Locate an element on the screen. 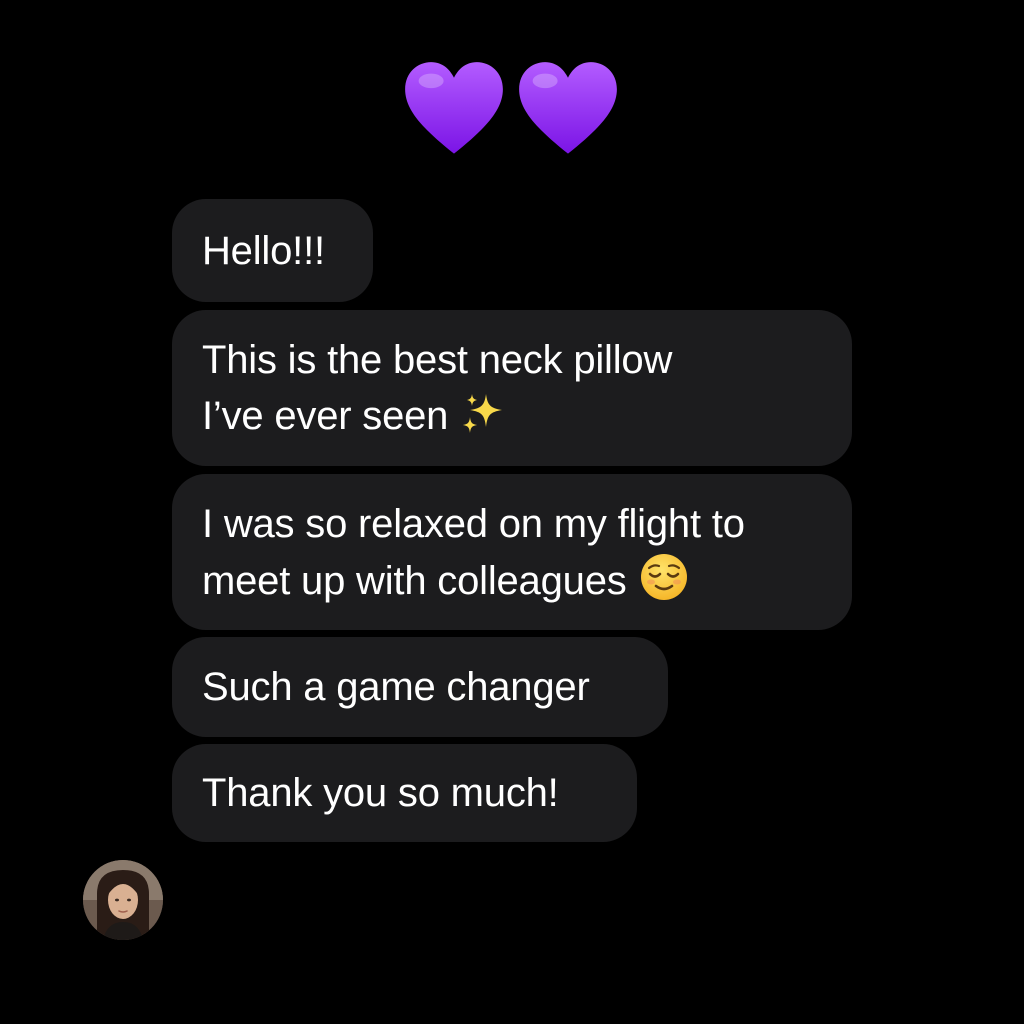  message-text: Such a game changer is located at coordinates (396, 687).